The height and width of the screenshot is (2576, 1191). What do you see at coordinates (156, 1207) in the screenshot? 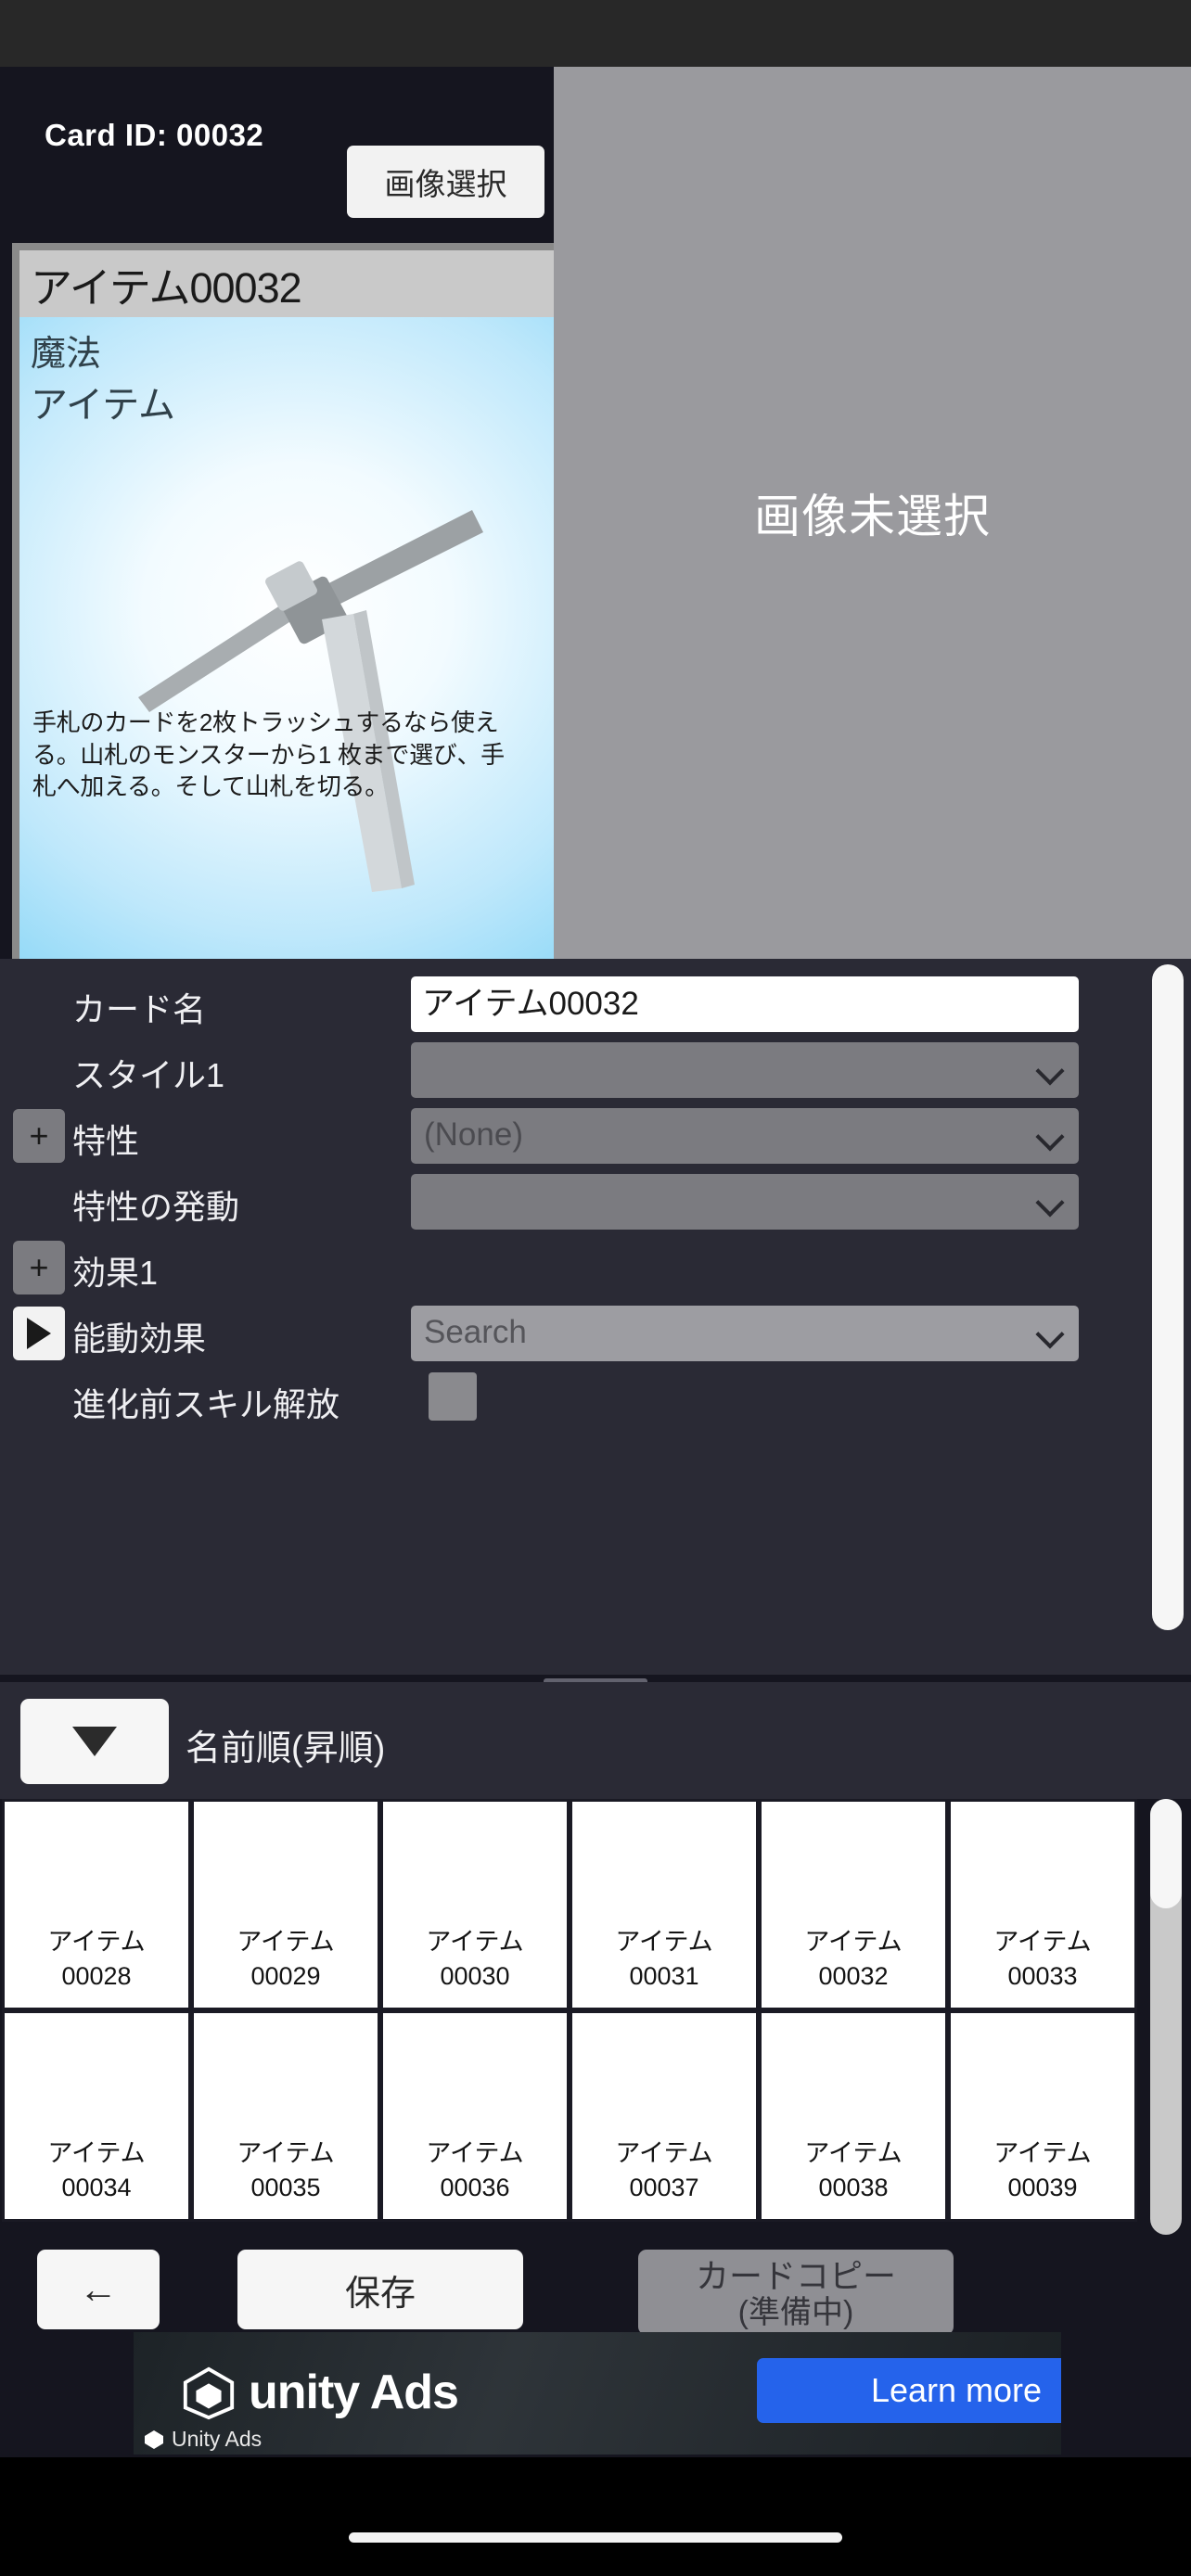
I see `form-label-trait-trigger: 特性の発動` at bounding box center [156, 1207].